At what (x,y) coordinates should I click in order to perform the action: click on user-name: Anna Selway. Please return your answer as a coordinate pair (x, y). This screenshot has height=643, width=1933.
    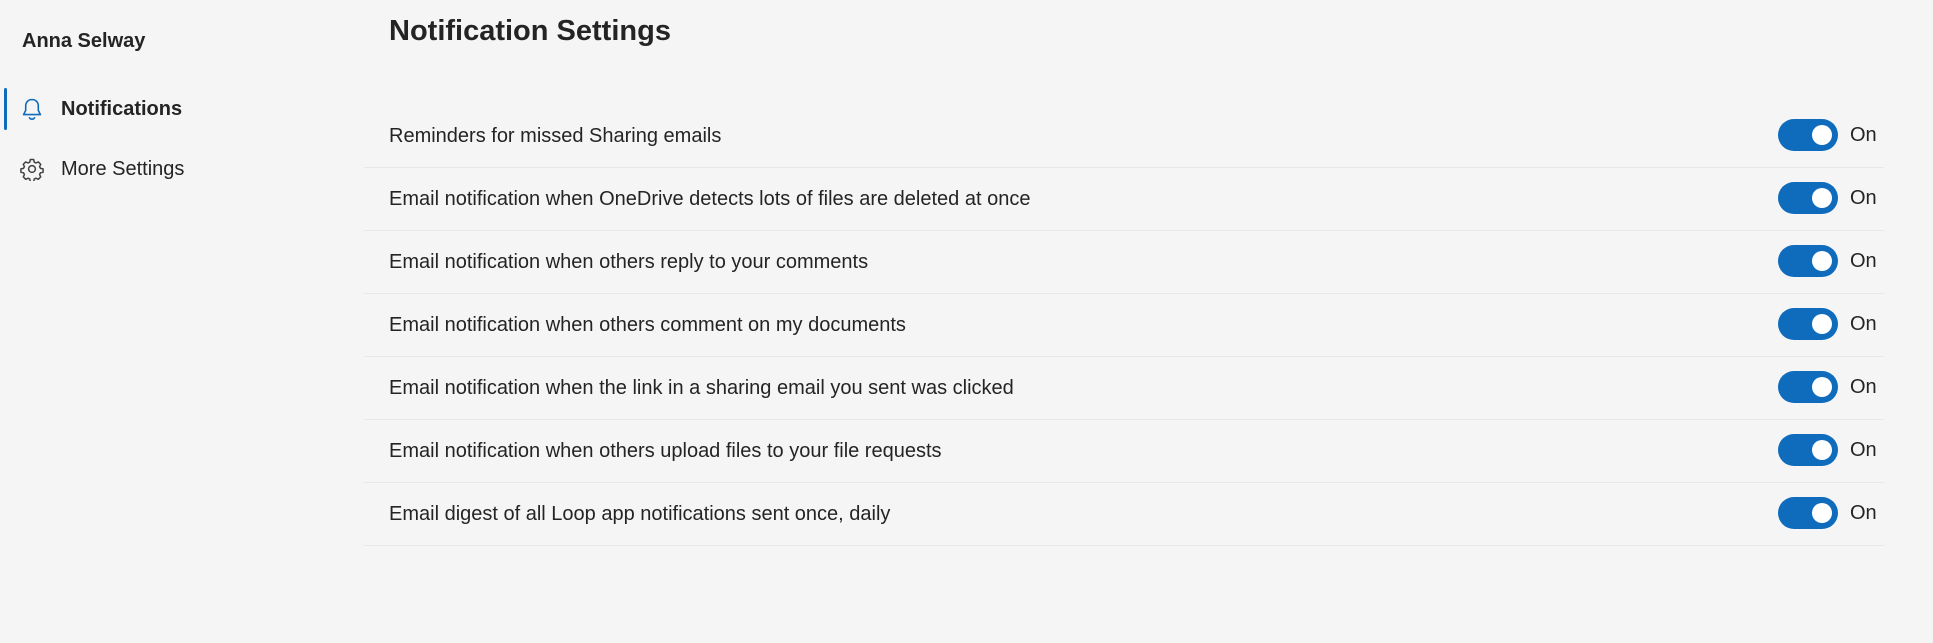
    Looking at the image, I should click on (84, 41).